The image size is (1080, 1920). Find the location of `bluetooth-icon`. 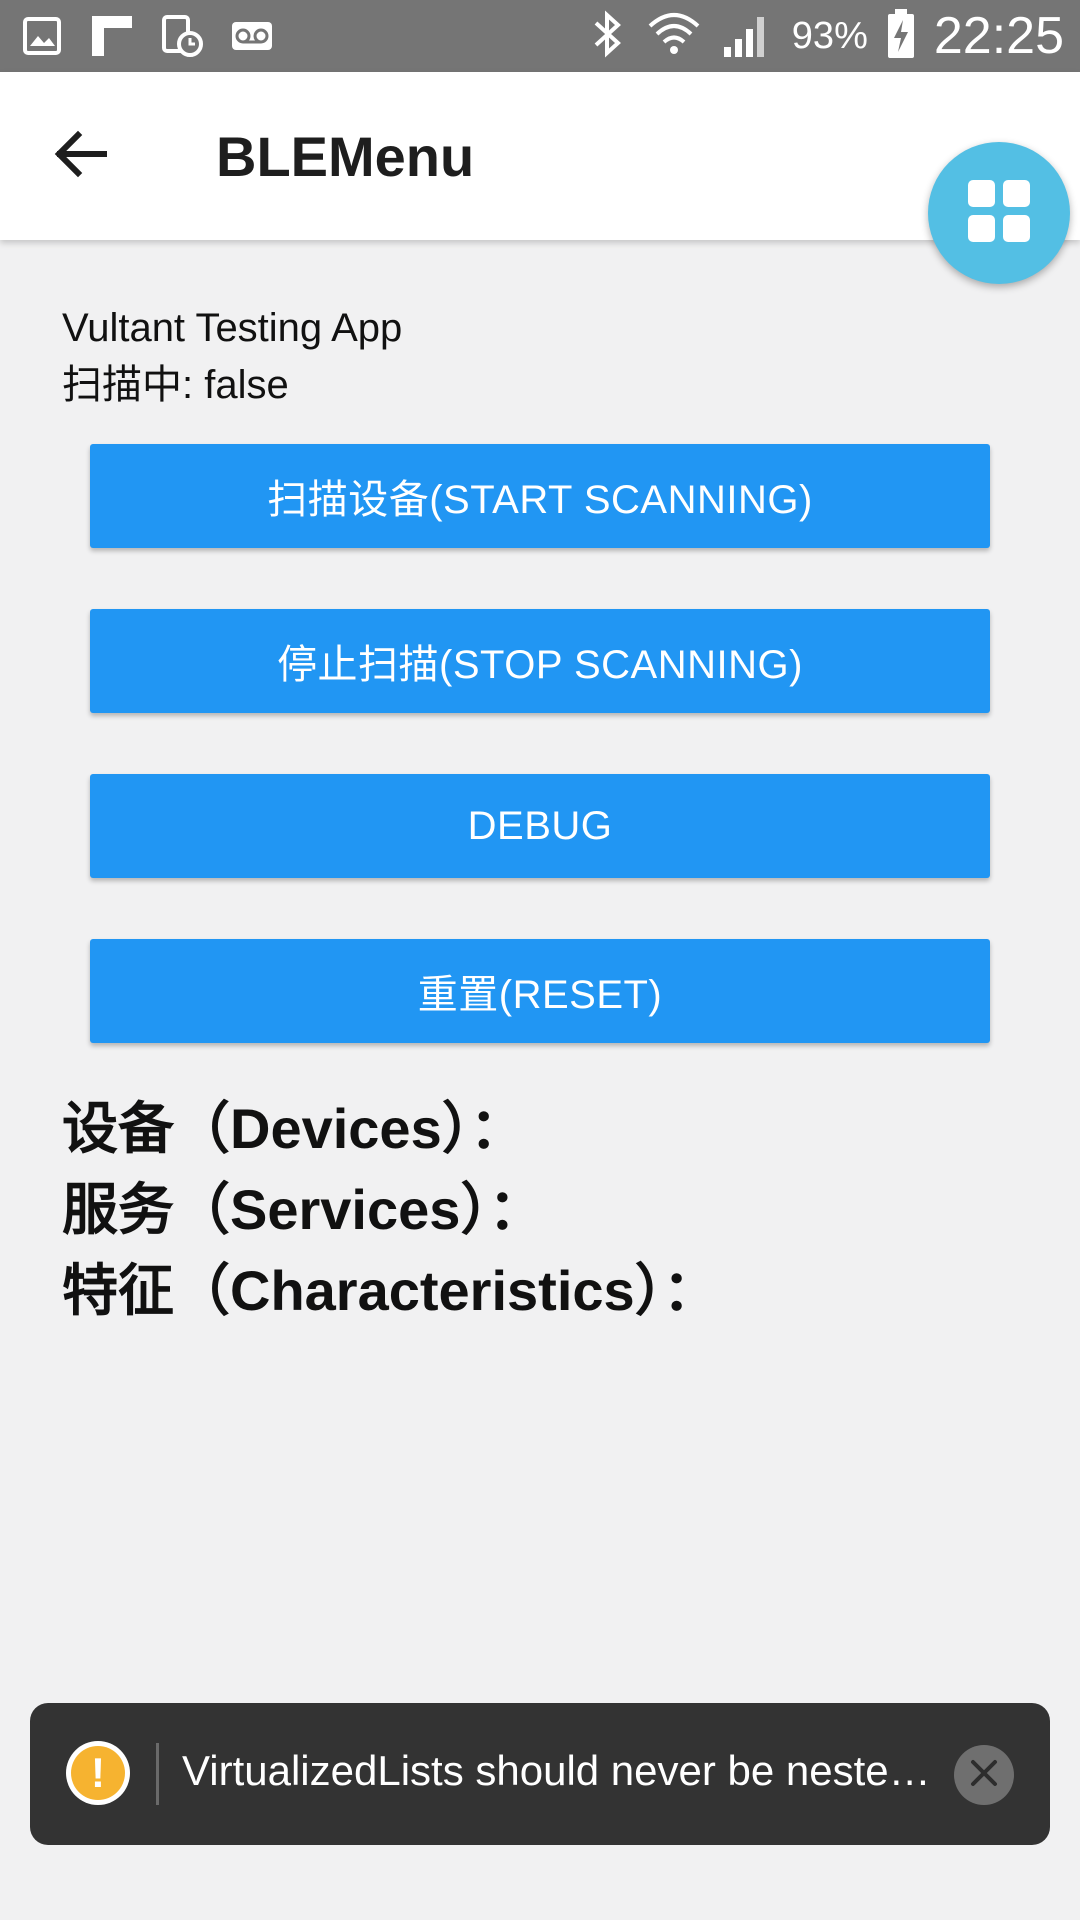

bluetooth-icon is located at coordinates (608, 36).